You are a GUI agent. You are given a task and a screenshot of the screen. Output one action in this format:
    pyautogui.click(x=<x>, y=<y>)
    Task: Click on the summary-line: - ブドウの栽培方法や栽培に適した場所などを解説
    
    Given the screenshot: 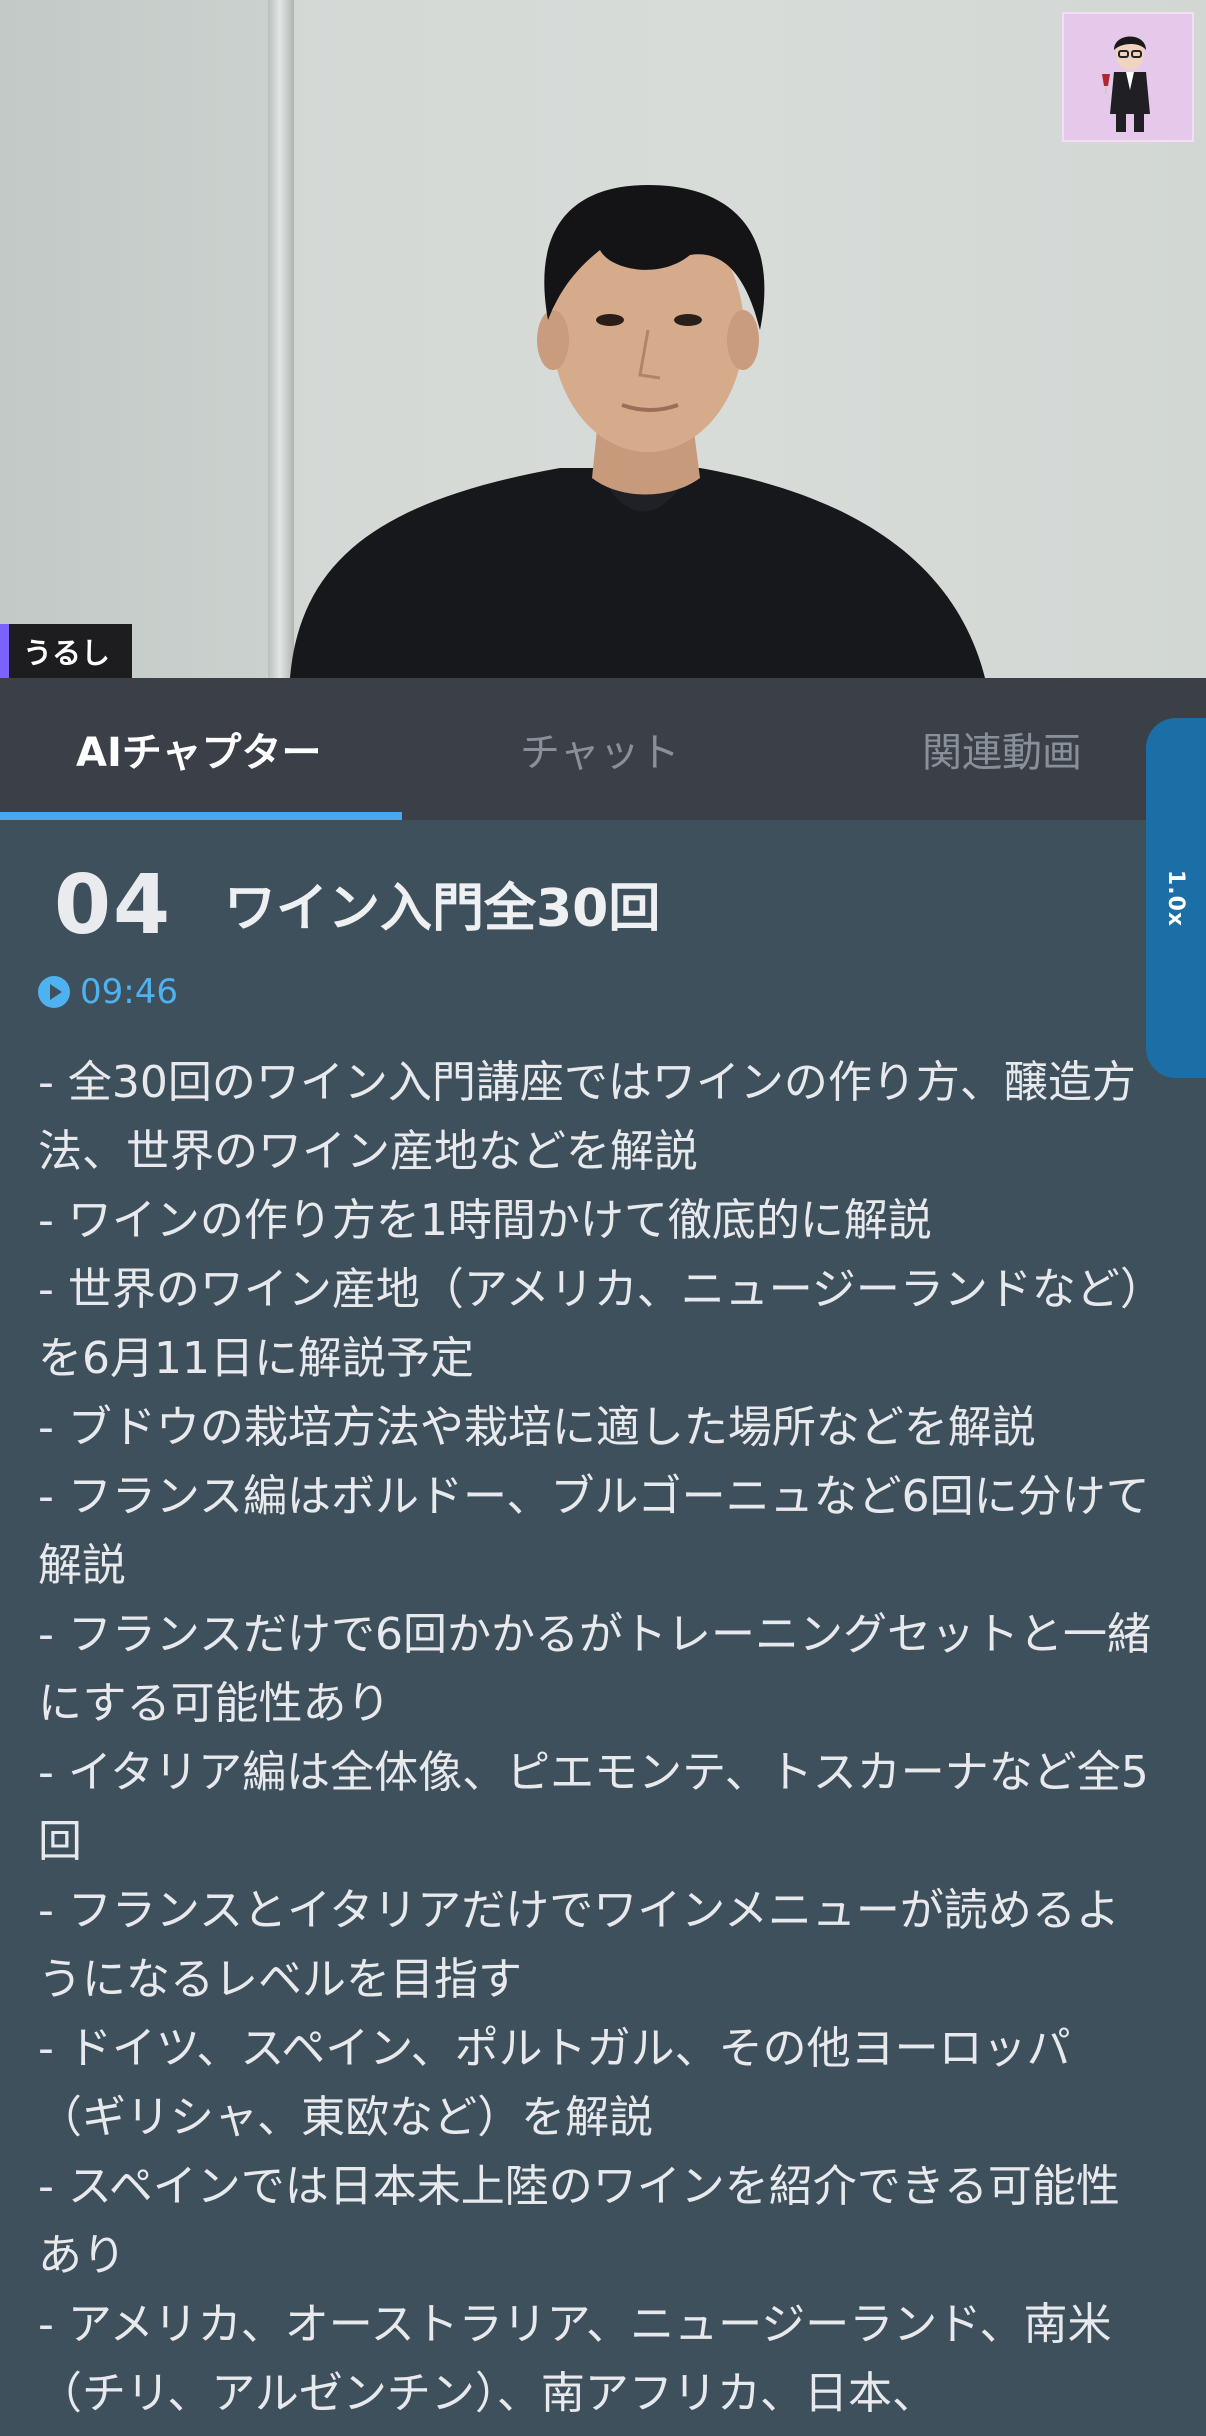 What is the action you would take?
    pyautogui.click(x=537, y=1427)
    